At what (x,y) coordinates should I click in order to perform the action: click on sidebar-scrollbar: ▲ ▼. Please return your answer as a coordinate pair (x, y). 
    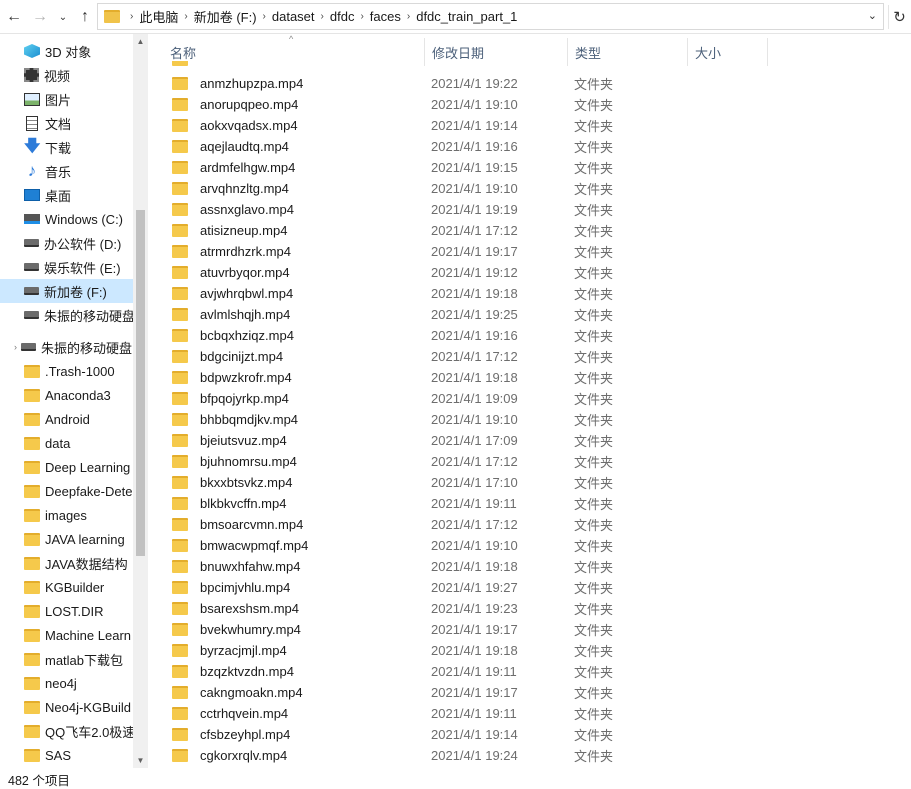
    Looking at the image, I should click on (140, 401).